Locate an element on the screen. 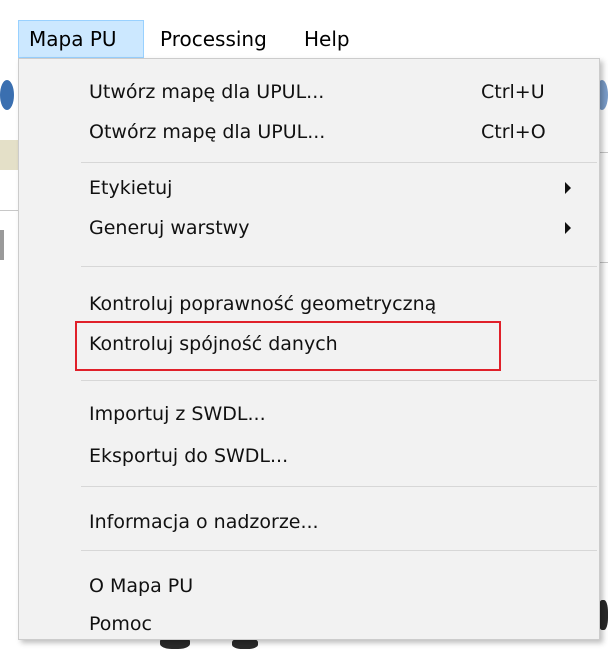  menu-item-check-geometry: Kontroluj poprawność geometryczną is located at coordinates (309, 305).